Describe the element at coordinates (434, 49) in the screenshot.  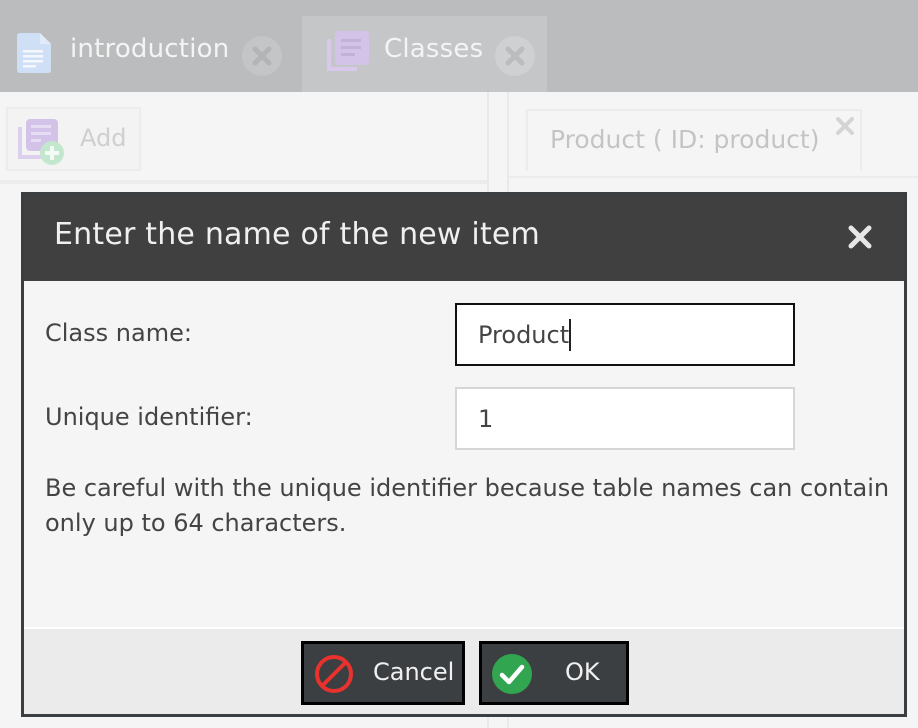
I see `tab-label: Classes` at that location.